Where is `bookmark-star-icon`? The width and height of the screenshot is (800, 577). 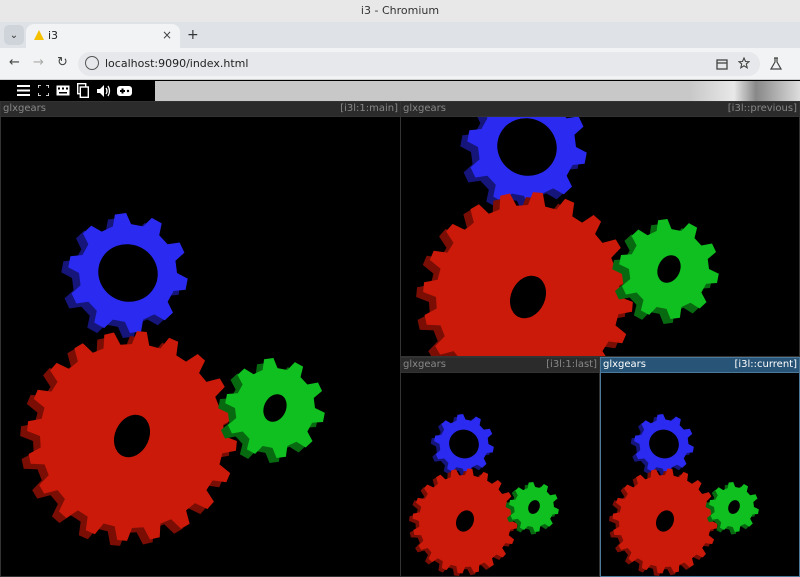
bookmark-star-icon is located at coordinates (744, 63).